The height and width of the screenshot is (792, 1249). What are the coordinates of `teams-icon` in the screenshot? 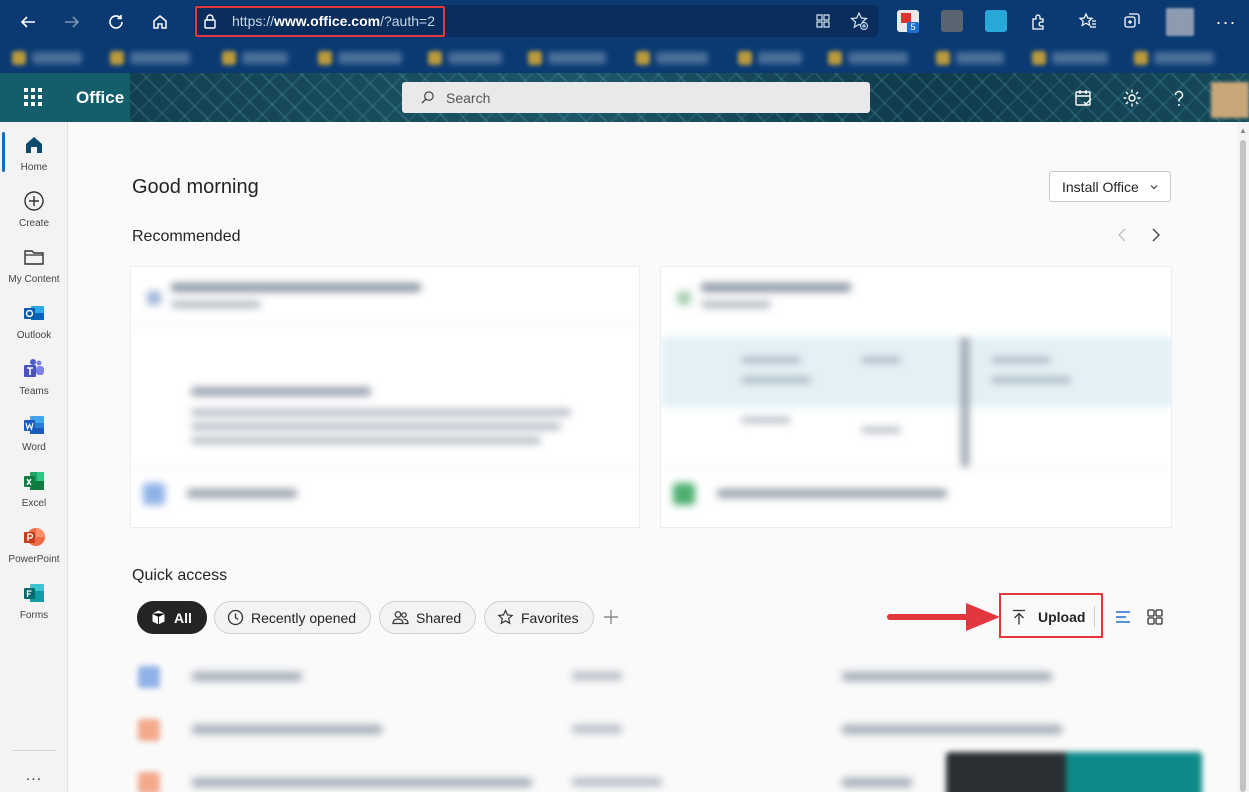 It's located at (34, 368).